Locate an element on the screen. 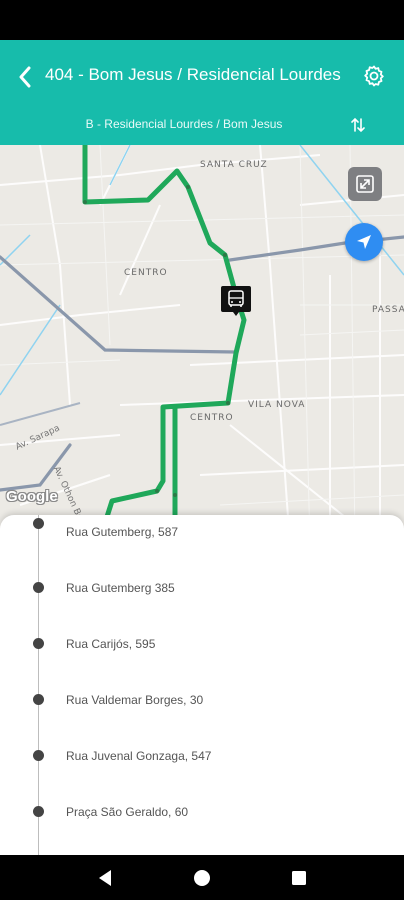 Image resolution: width=404 pixels, height=900 pixels. back-button is located at coordinates (25, 77).